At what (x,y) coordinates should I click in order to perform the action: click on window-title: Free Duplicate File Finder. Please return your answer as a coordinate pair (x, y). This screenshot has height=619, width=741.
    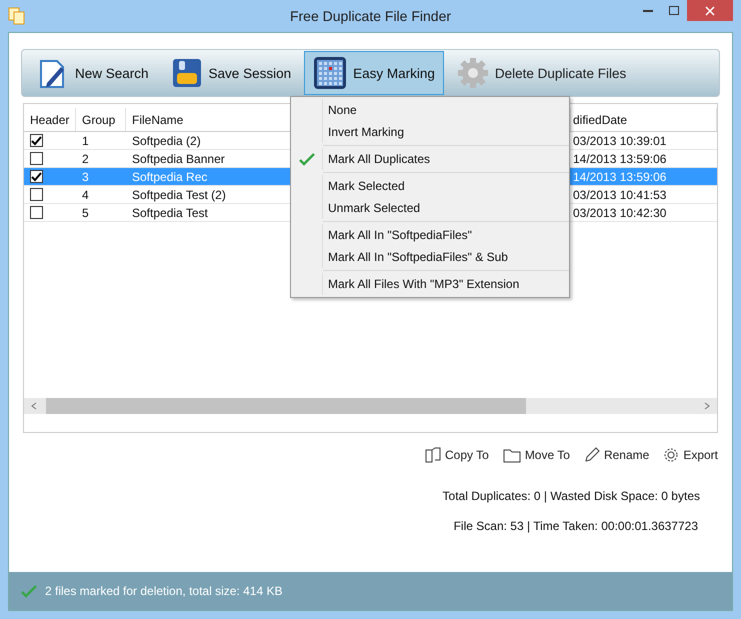
    Looking at the image, I should click on (371, 16).